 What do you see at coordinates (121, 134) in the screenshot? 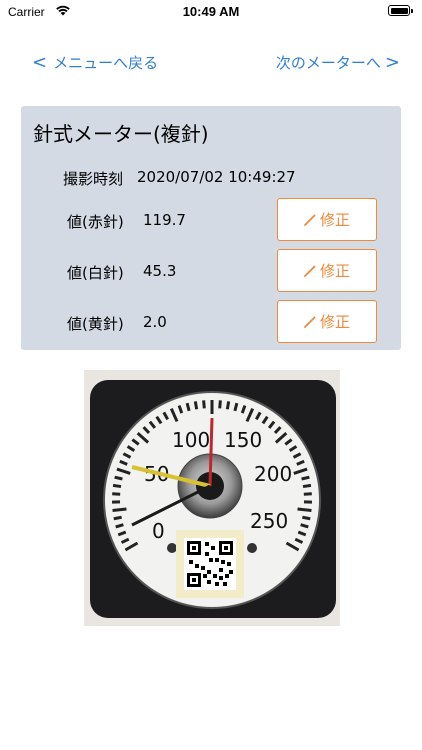
I see `meter-type-title: 針式メーター(複針)` at bounding box center [121, 134].